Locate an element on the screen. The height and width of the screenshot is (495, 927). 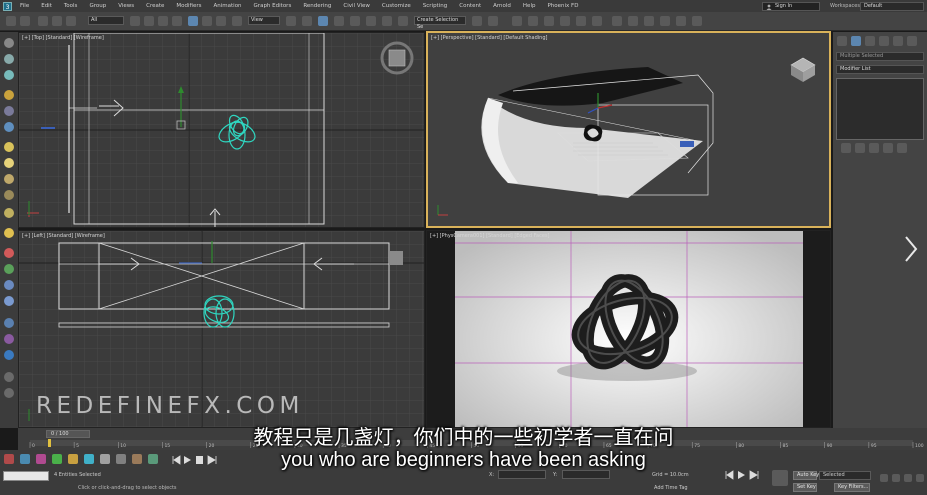
menu-item-views: Views is located at coordinates (126, 6).